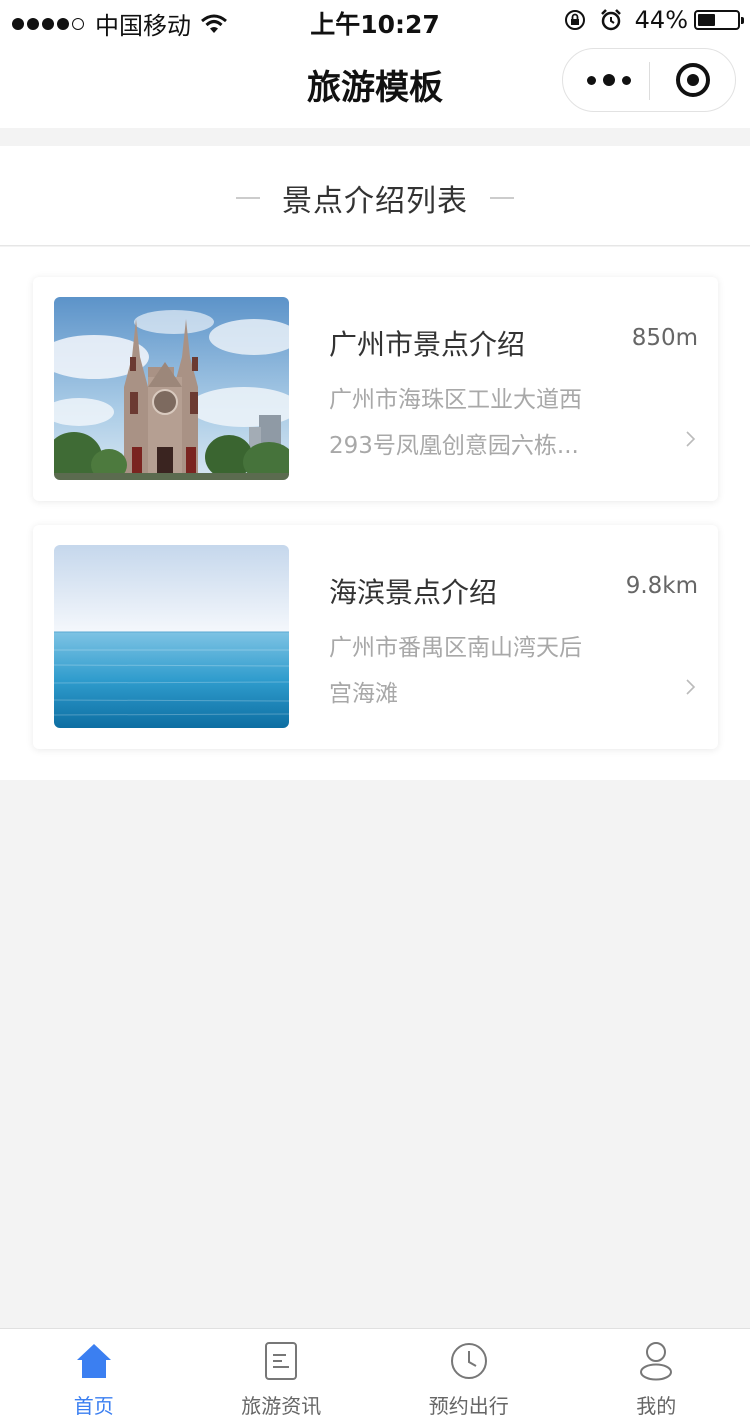 The image size is (750, 1427). I want to click on orientation-lock-icon, so click(574, 20).